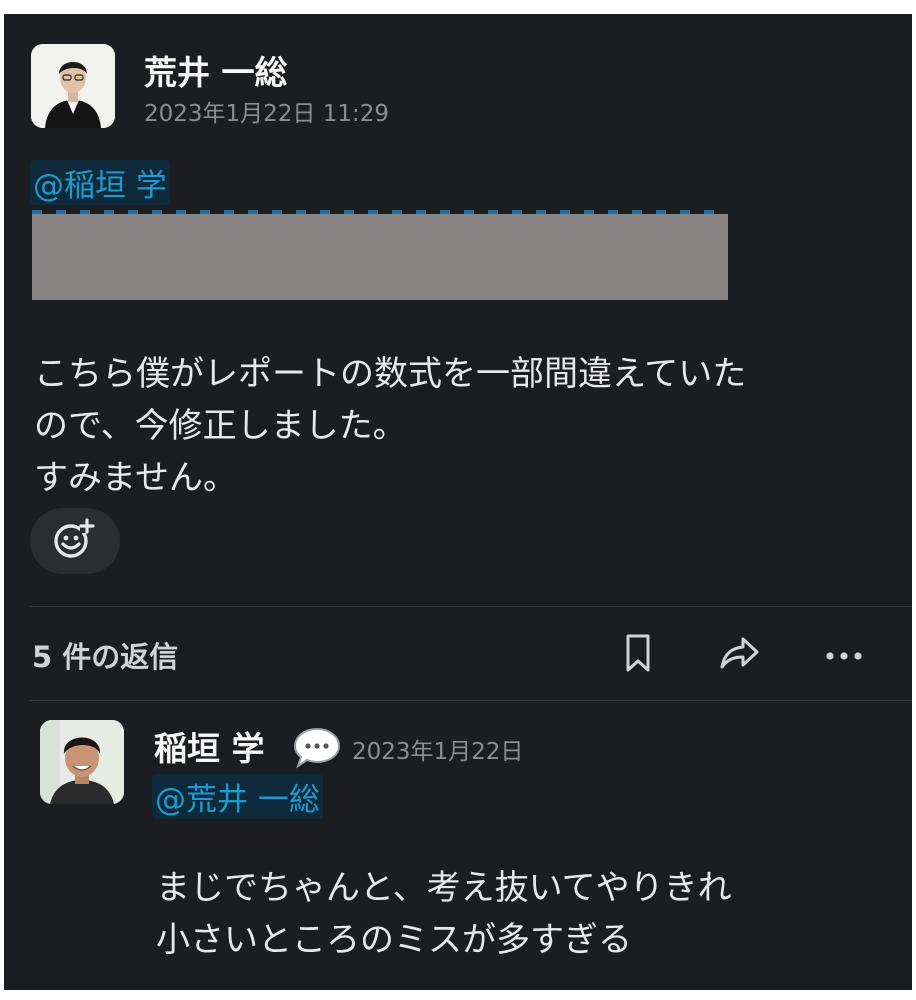  Describe the element at coordinates (82, 762) in the screenshot. I see `reply-author-avatar` at that location.